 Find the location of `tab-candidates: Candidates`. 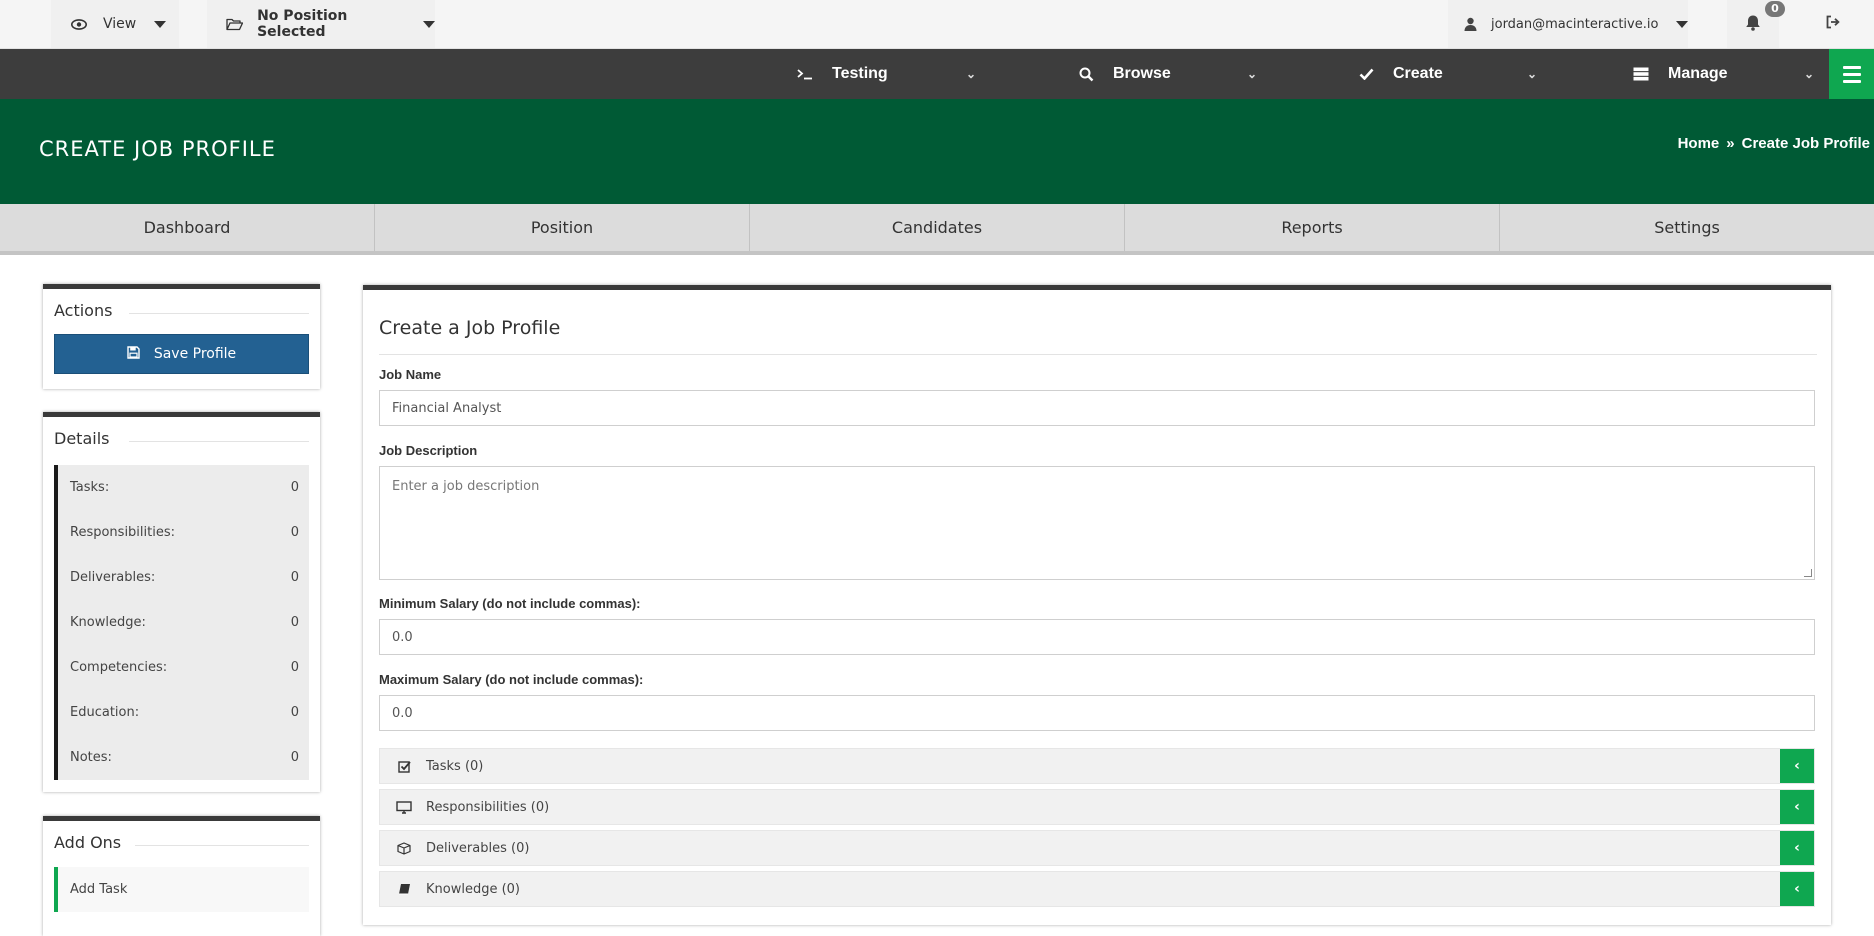

tab-candidates: Candidates is located at coordinates (937, 227).